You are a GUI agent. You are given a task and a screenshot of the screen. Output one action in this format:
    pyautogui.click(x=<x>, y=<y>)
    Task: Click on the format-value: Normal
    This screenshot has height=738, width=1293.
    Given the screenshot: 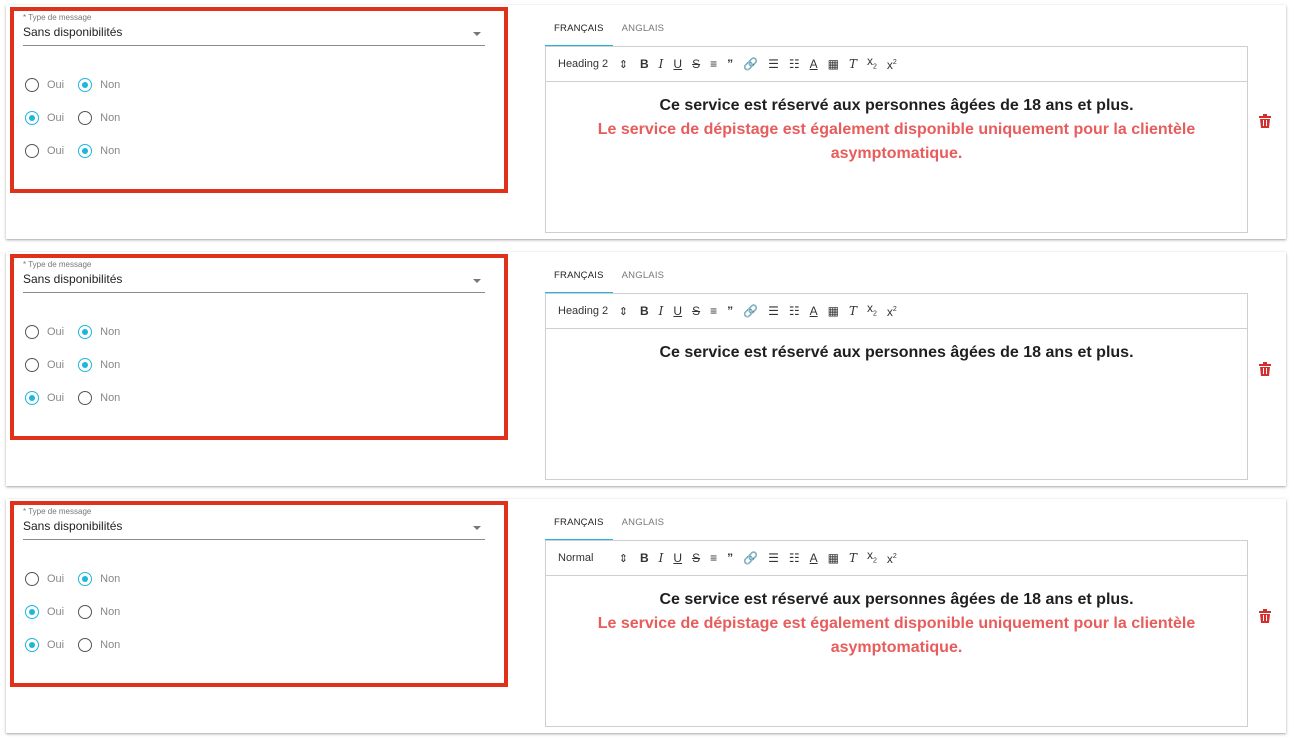 What is the action you would take?
    pyautogui.click(x=576, y=557)
    